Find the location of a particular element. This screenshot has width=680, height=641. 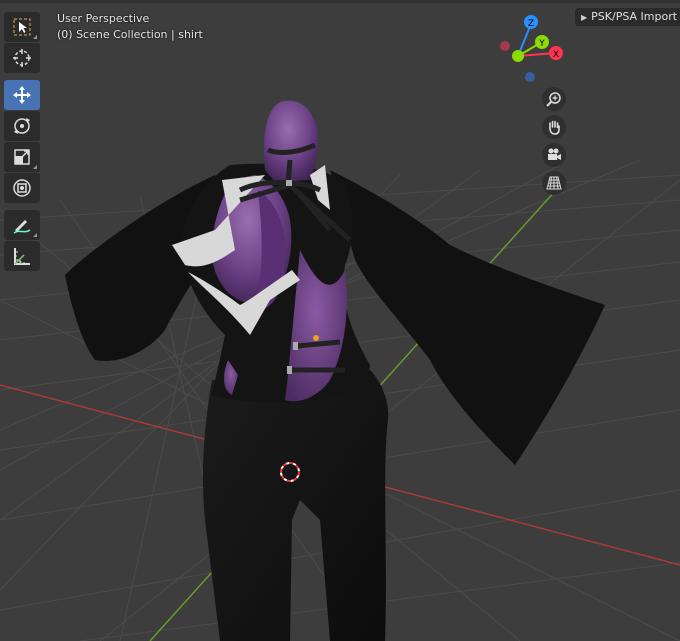

ortho-toggle-button is located at coordinates (554, 183).